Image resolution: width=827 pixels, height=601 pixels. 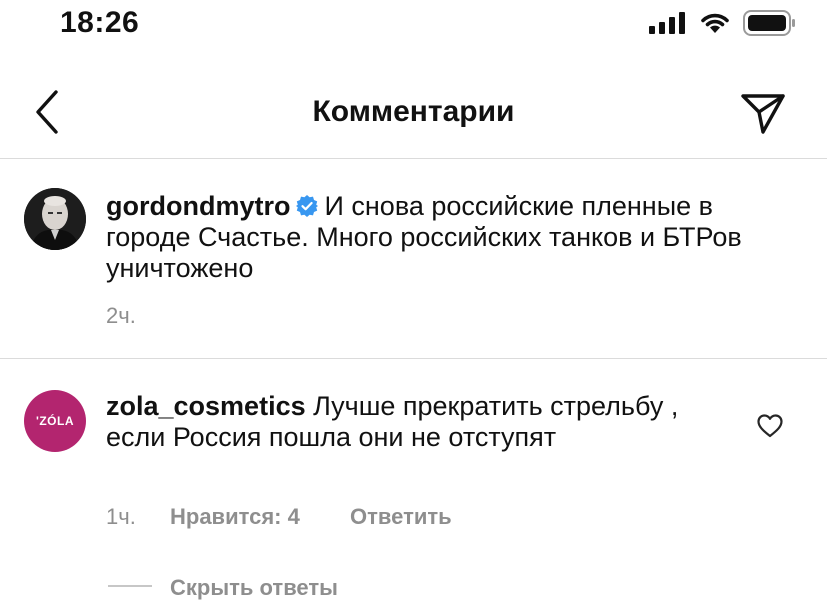 I want to click on header-divider, so click(x=413, y=158).